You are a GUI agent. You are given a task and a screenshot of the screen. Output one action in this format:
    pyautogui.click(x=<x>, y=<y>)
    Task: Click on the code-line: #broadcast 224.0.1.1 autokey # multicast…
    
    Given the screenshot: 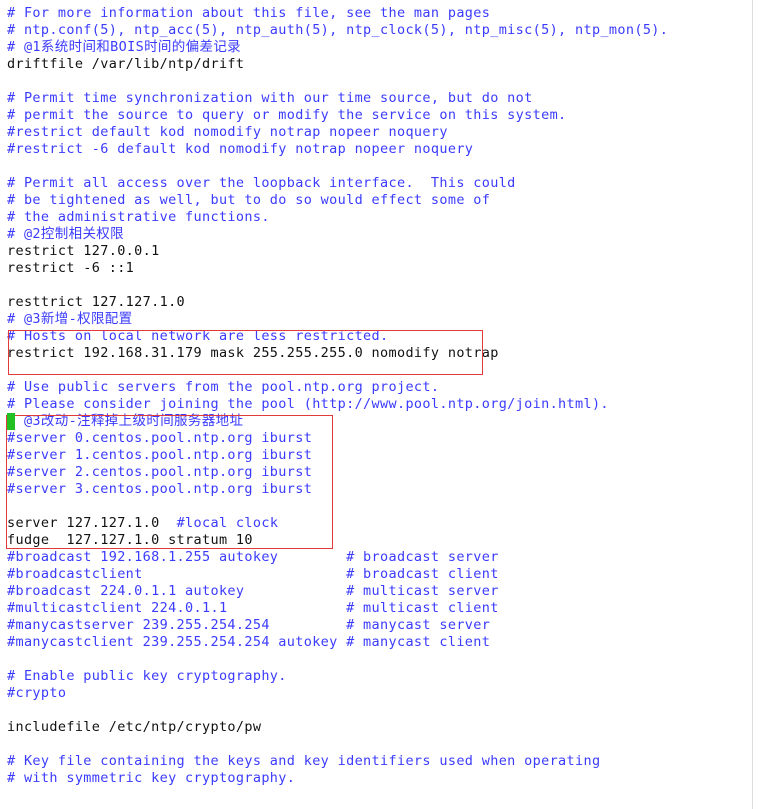 What is the action you would take?
    pyautogui.click(x=253, y=591)
    